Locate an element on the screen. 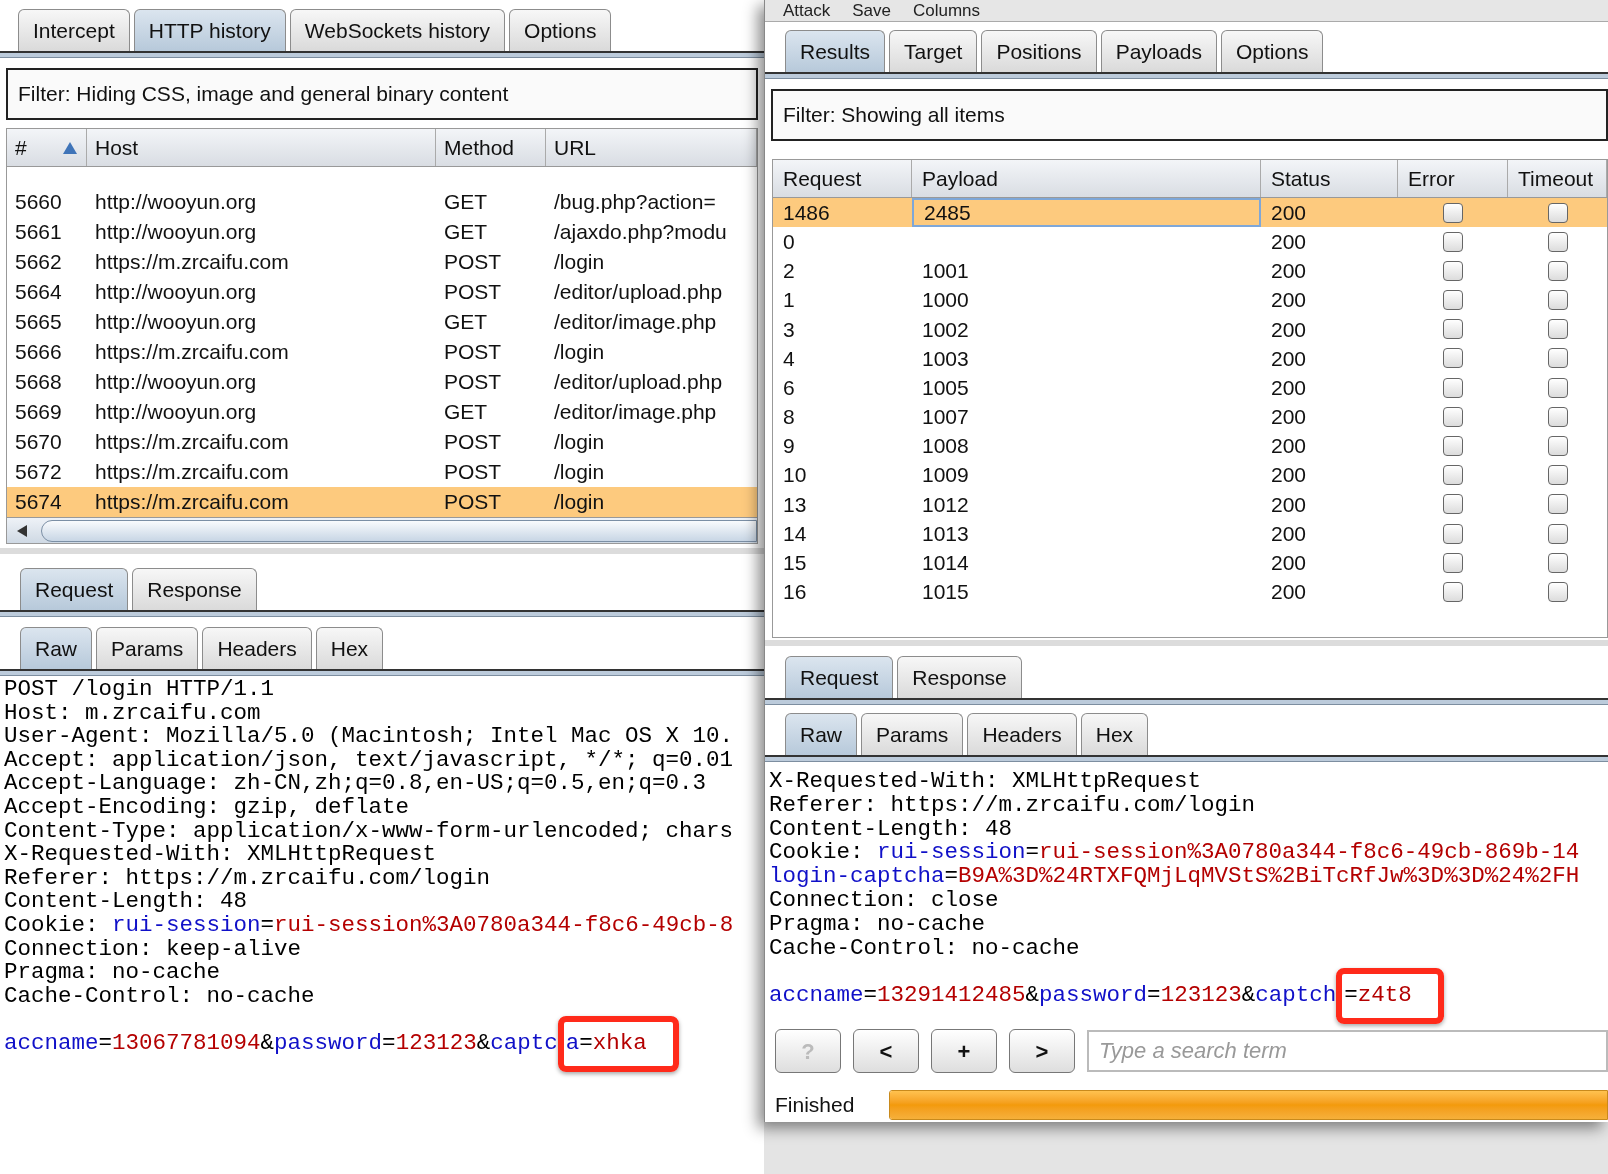  menu-item: Save is located at coordinates (871, 12).